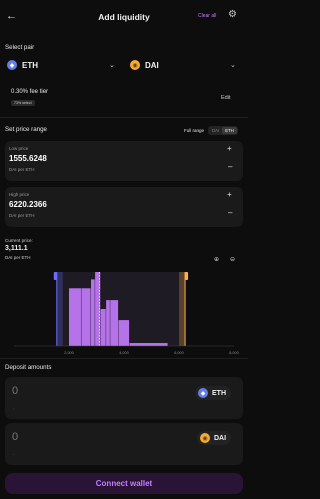 This screenshot has height=499, width=320. What do you see at coordinates (230, 166) in the screenshot?
I see `low-price-decrement-button: –` at bounding box center [230, 166].